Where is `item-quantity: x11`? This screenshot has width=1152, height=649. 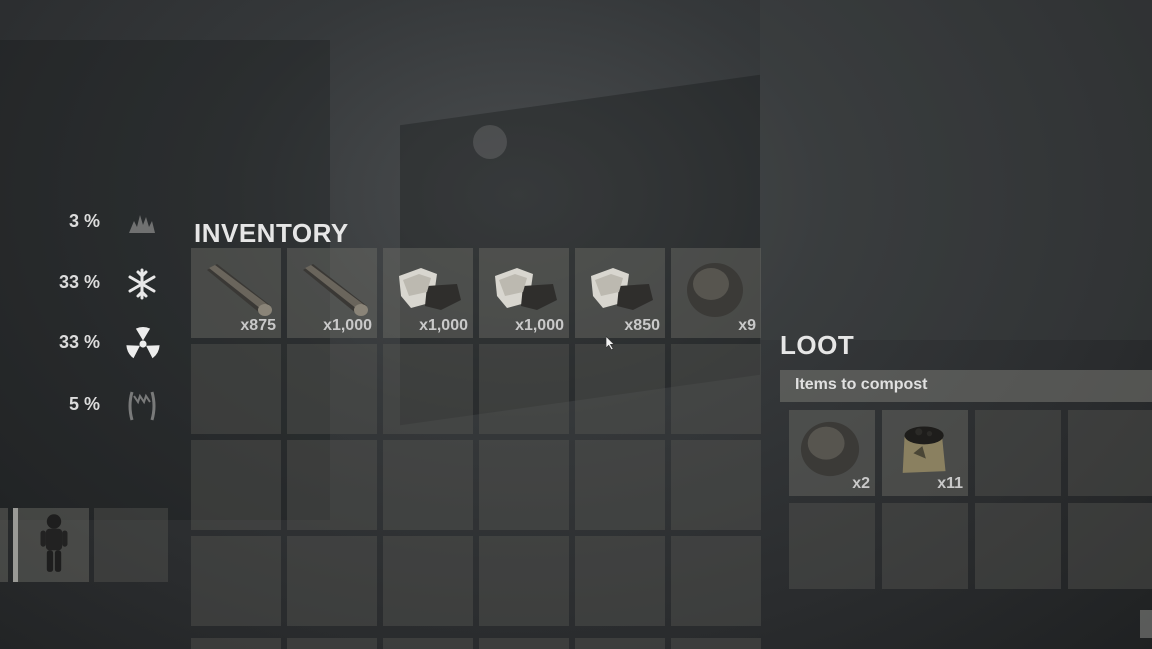 item-quantity: x11 is located at coordinates (950, 483).